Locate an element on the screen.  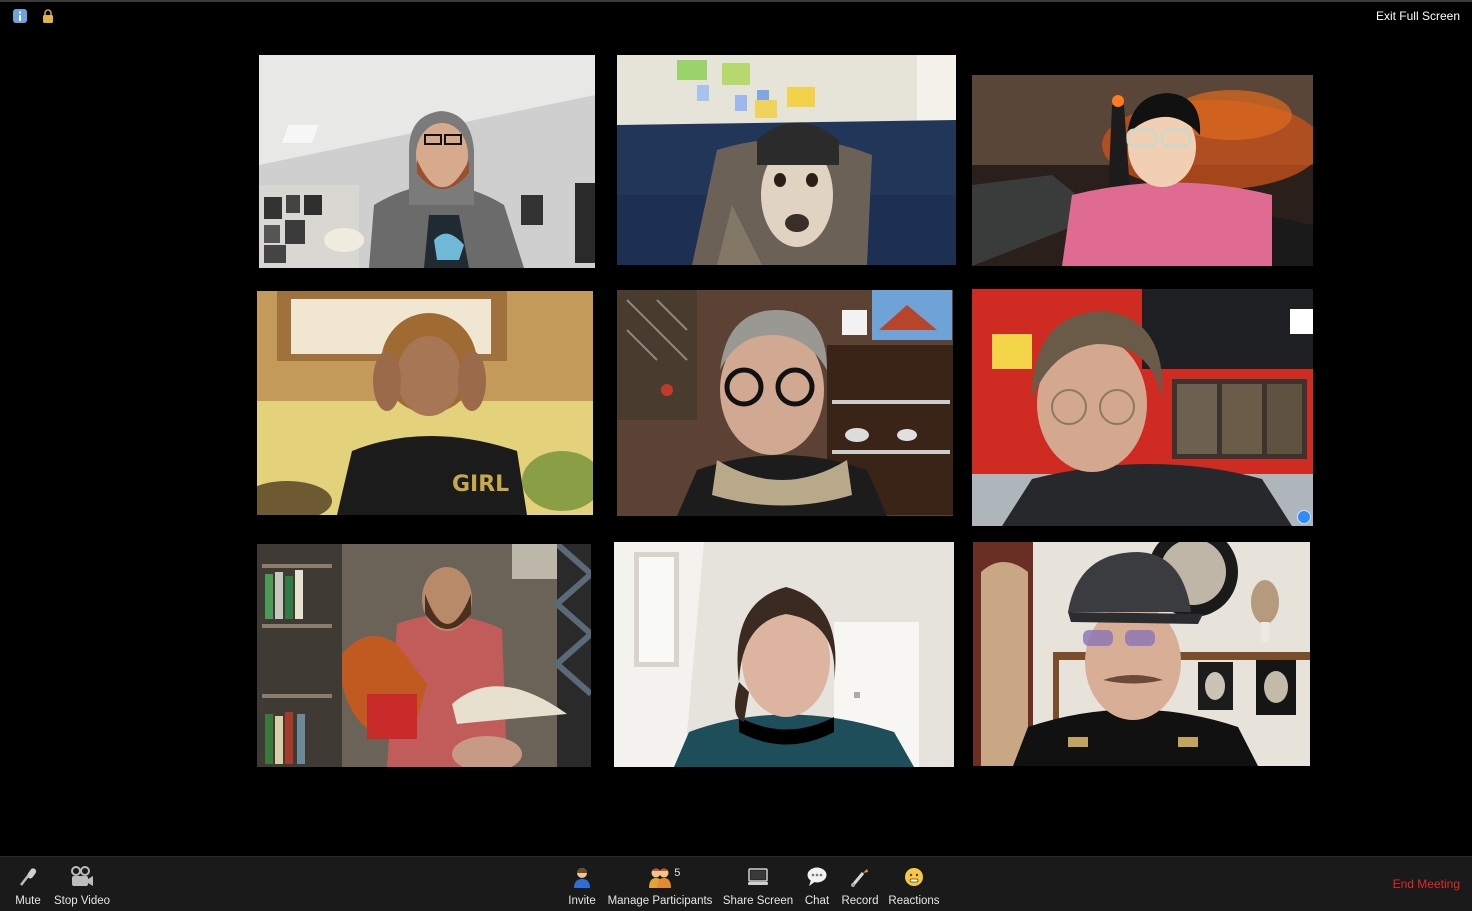
reactions-button: Reactions is located at coordinates (914, 886).